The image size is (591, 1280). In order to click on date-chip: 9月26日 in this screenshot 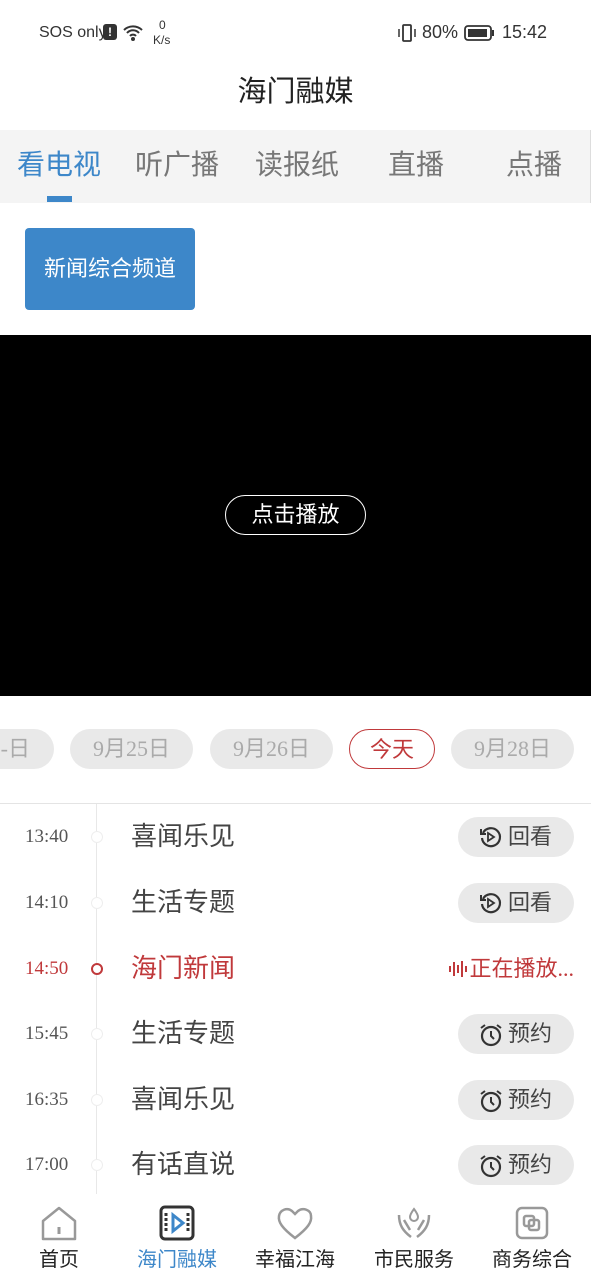, I will do `click(271, 749)`.